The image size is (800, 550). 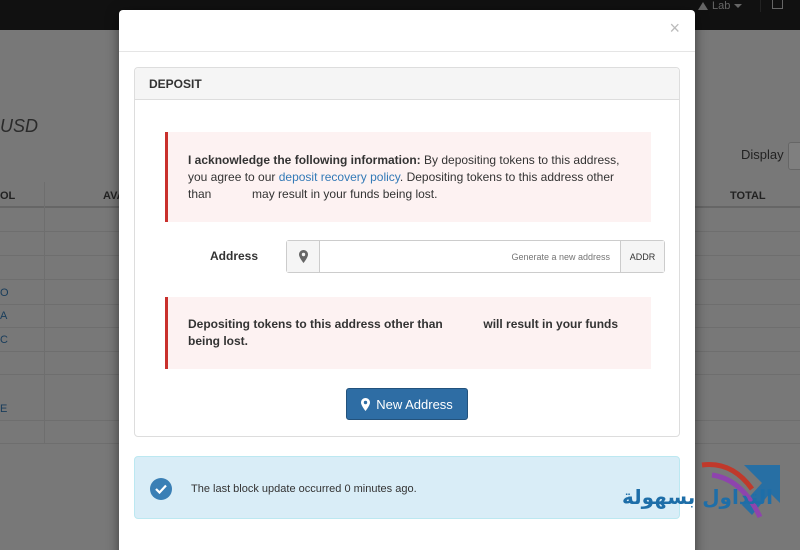 What do you see at coordinates (407, 84) in the screenshot?
I see `panel-title: DEPOSIT` at bounding box center [407, 84].